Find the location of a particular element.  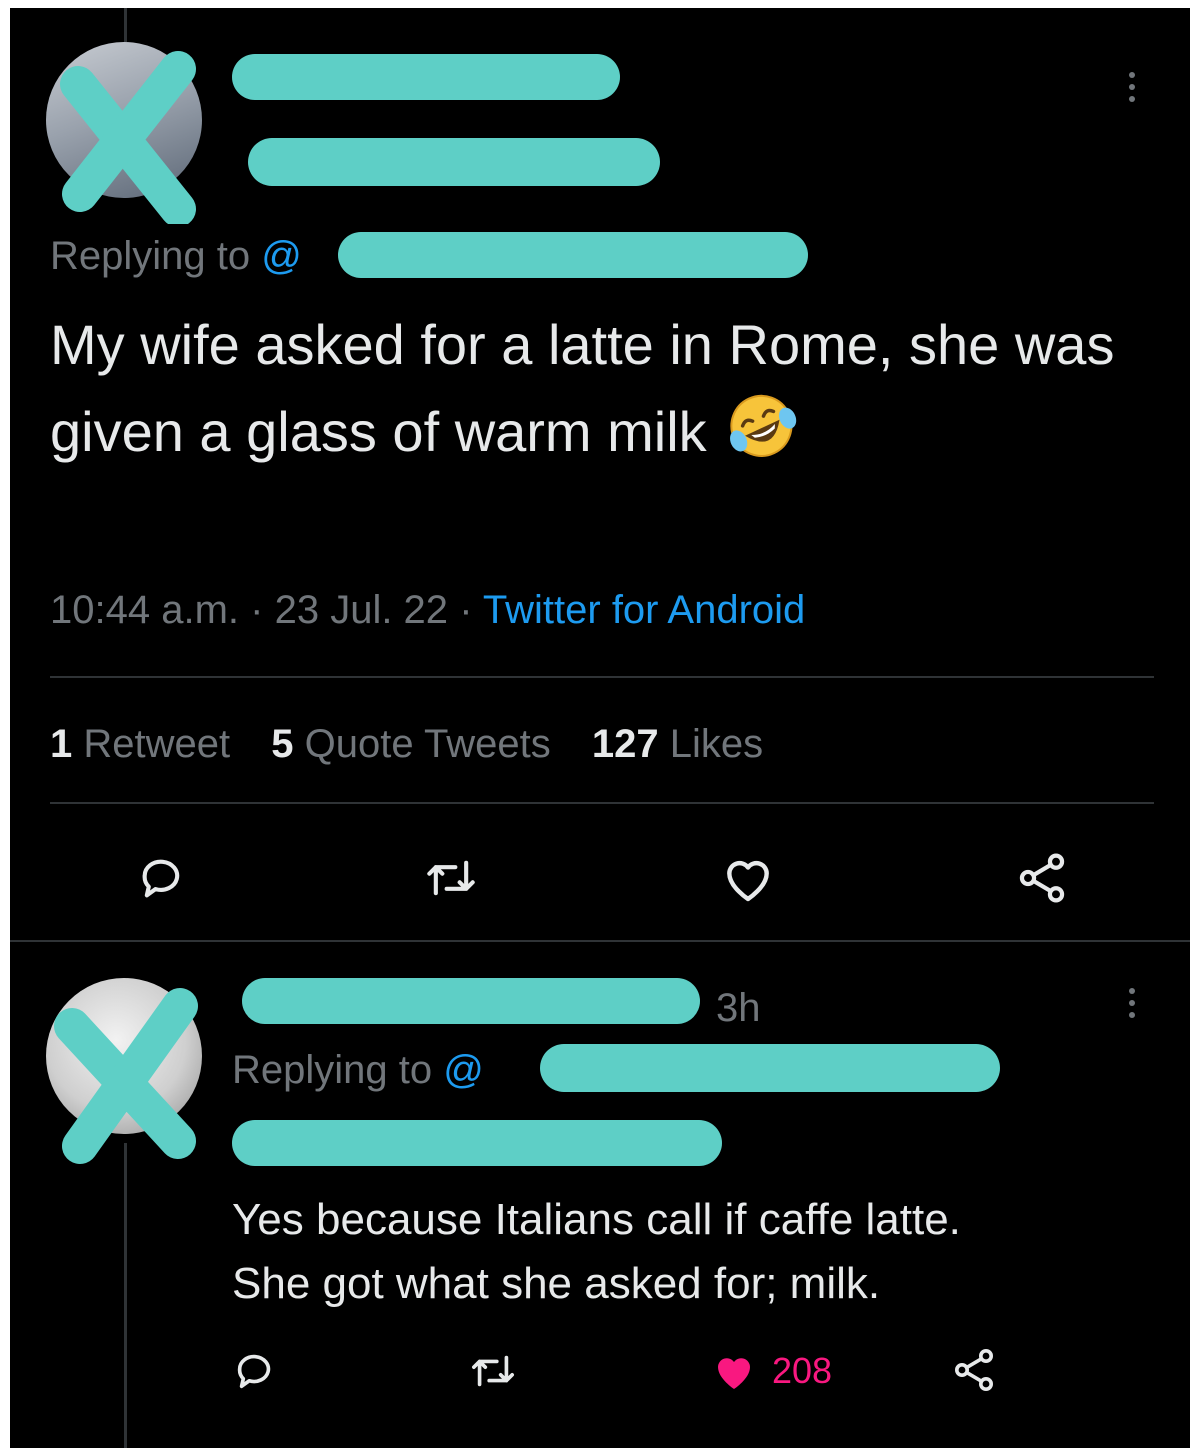

replying-to-label: Replying to is located at coordinates (150, 256).